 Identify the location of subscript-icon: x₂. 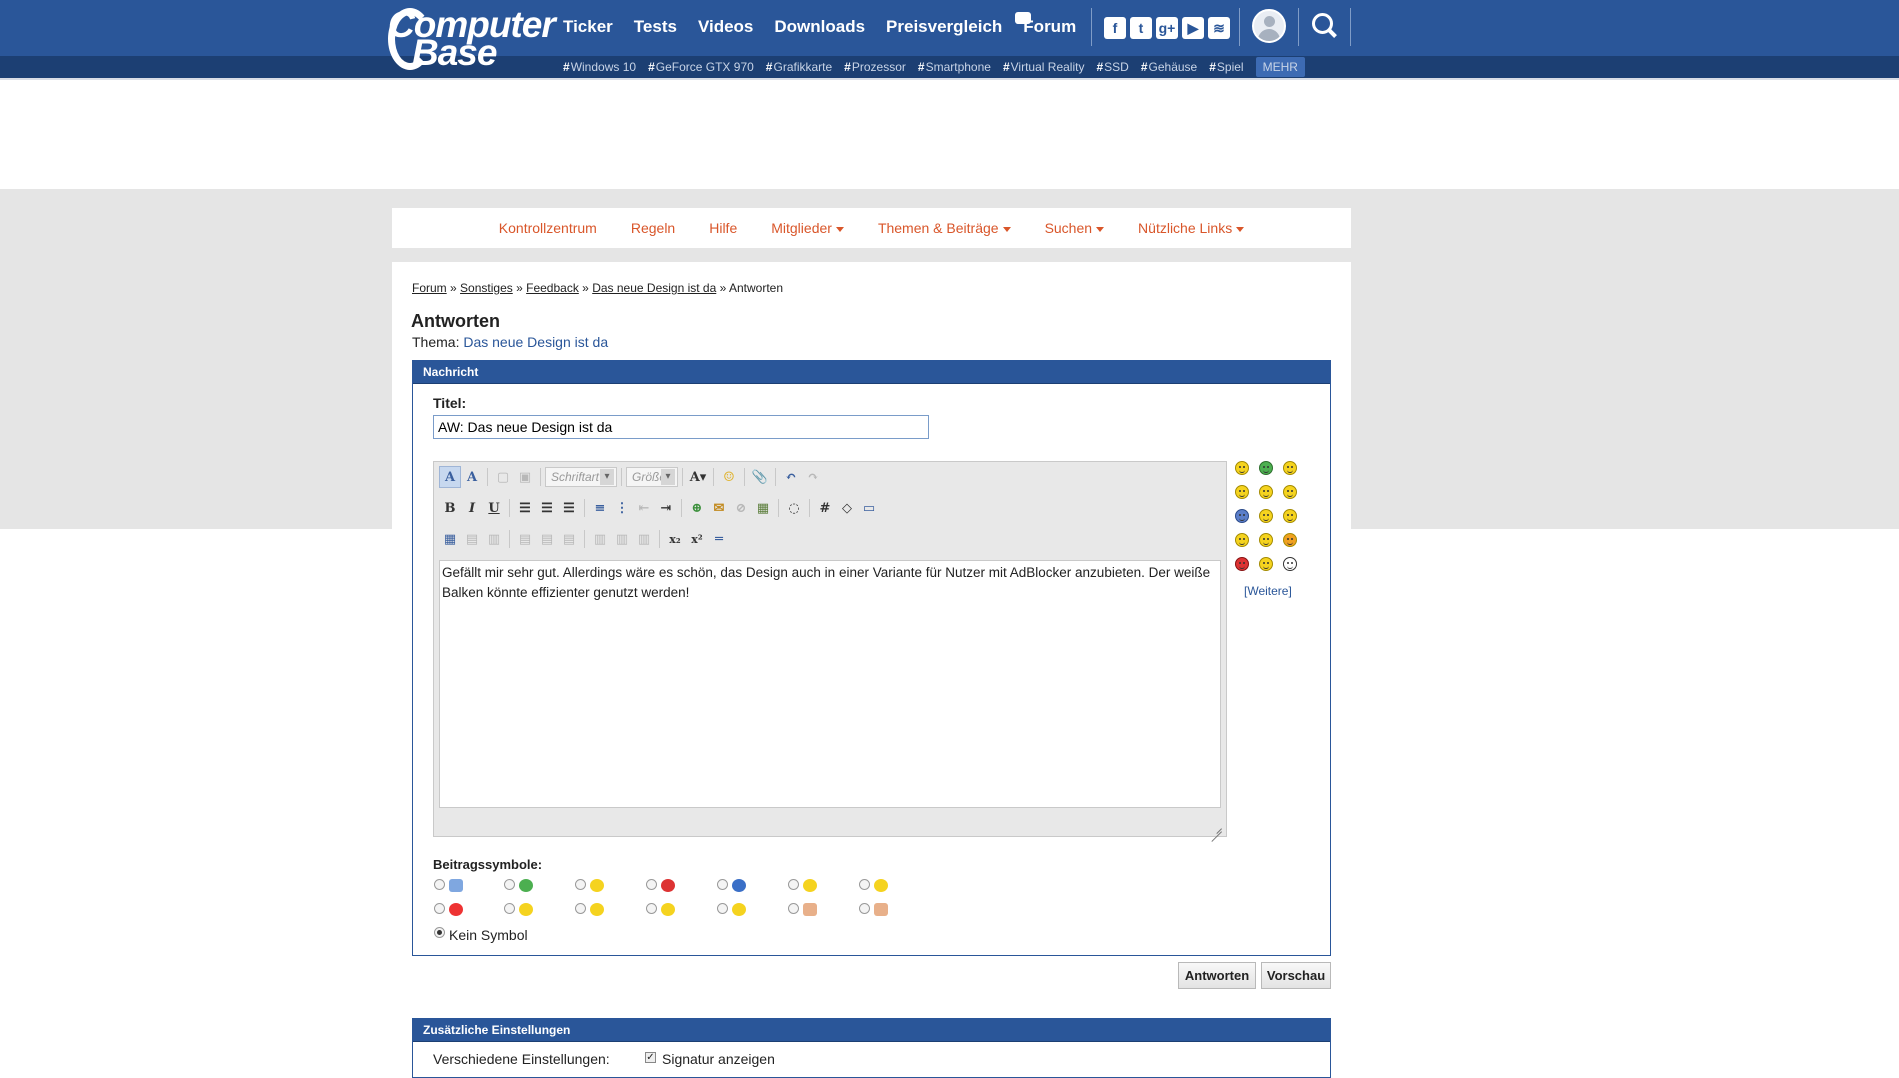
(675, 539).